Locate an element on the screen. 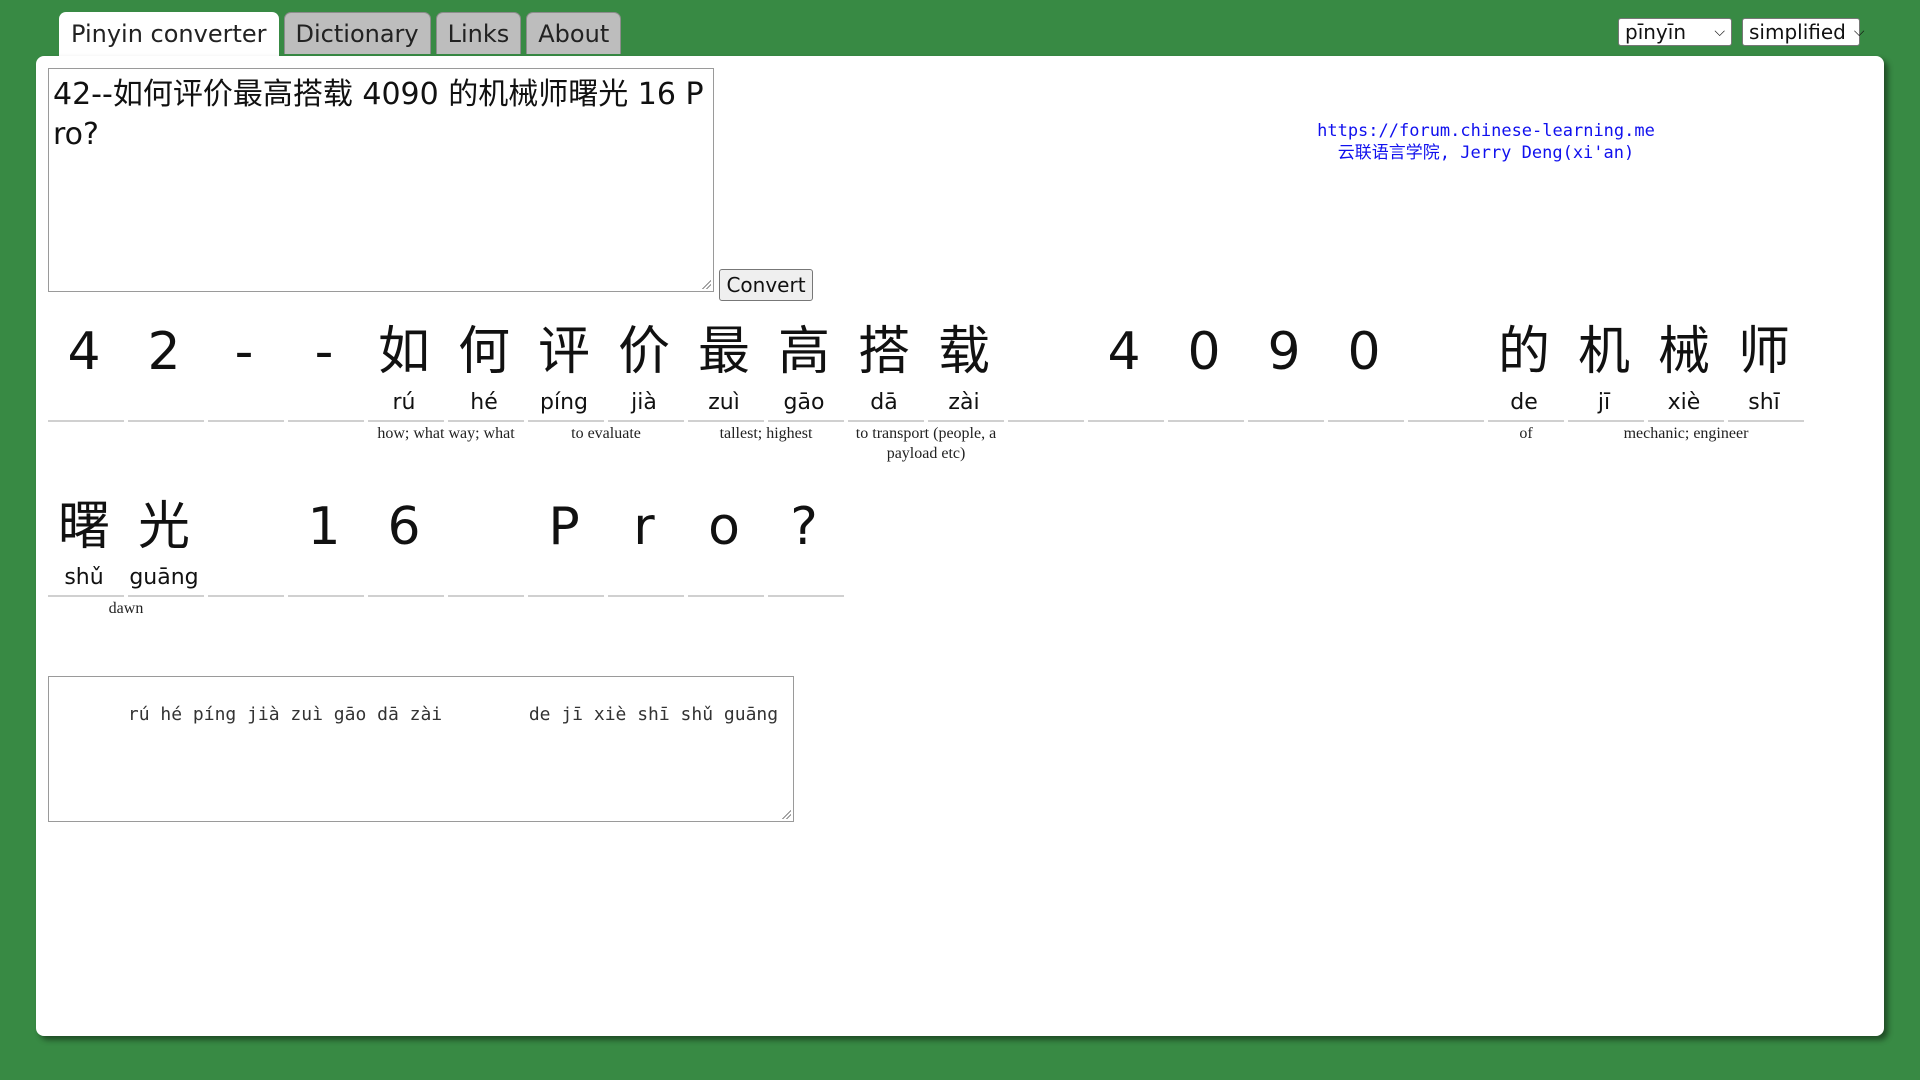  definition-gloss: to evaluate is located at coordinates (606, 433).